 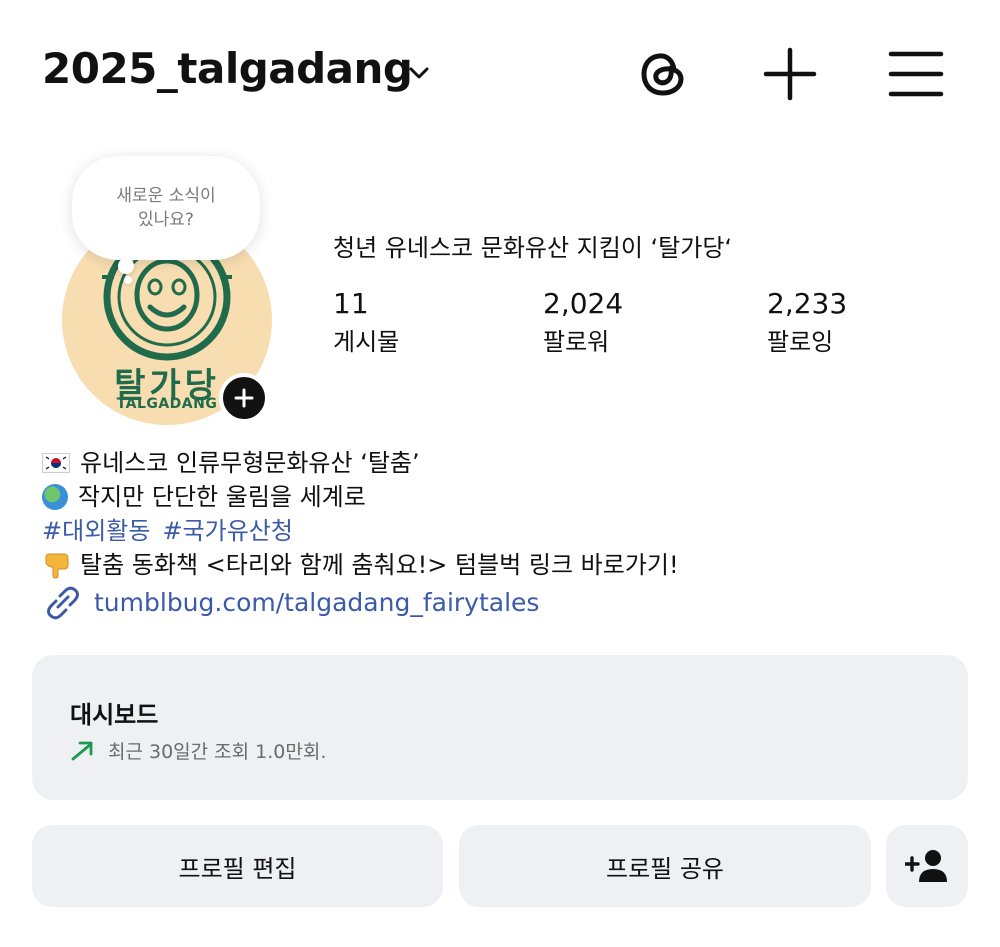 What do you see at coordinates (227, 531) in the screenshot?
I see `hashtag-link: #국가유산청` at bounding box center [227, 531].